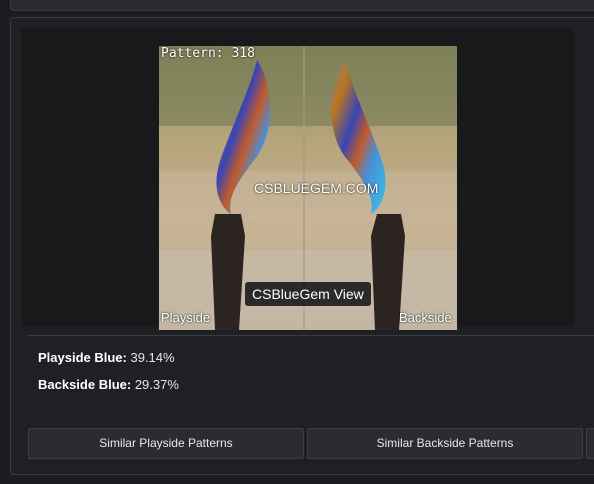  Describe the element at coordinates (302, 5) in the screenshot. I see `header-edge` at that location.